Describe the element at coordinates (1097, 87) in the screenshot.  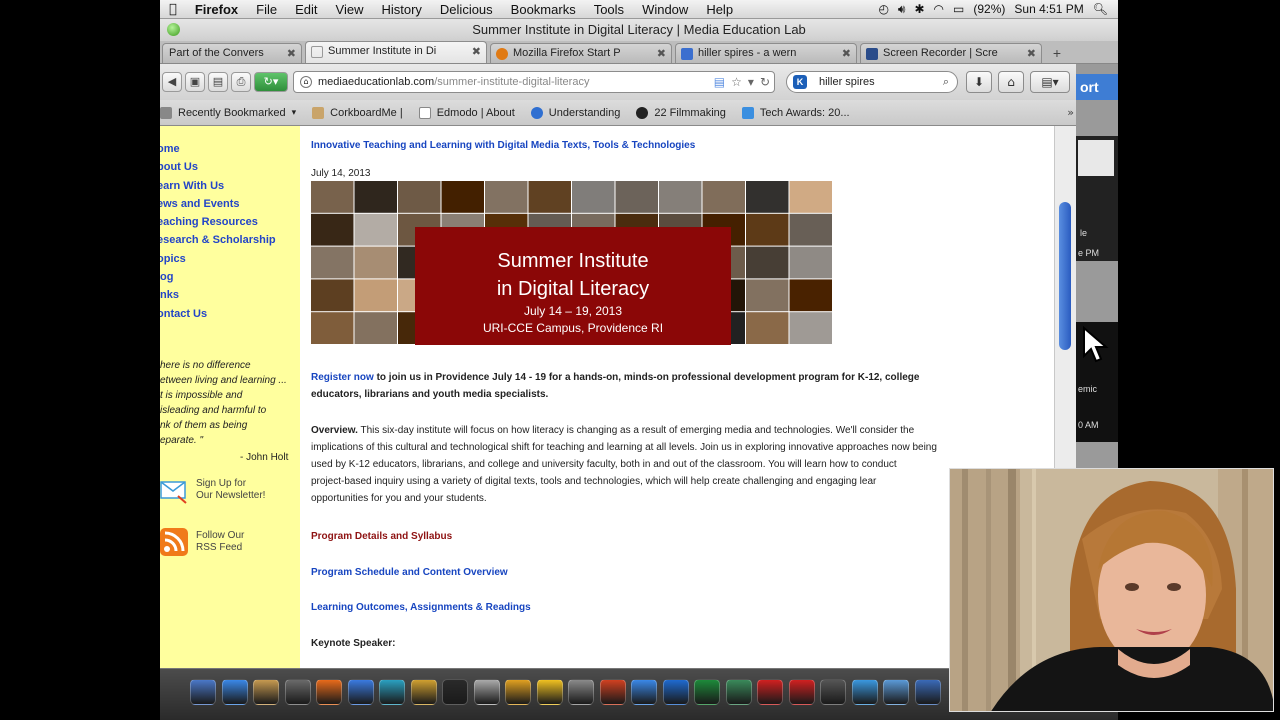
I see `support-button: ort` at that location.